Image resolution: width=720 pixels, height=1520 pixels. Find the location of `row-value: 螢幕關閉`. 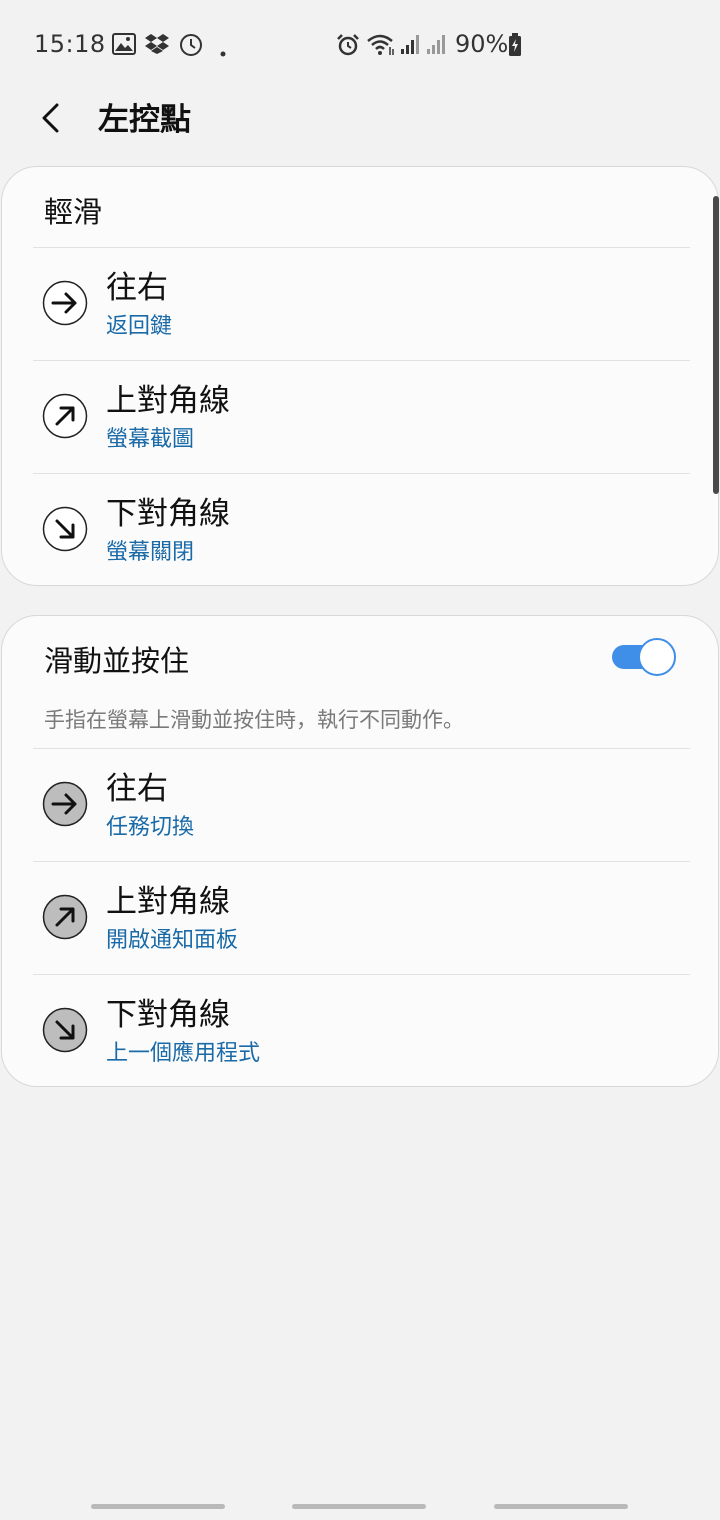

row-value: 螢幕關閉 is located at coordinates (150, 552).